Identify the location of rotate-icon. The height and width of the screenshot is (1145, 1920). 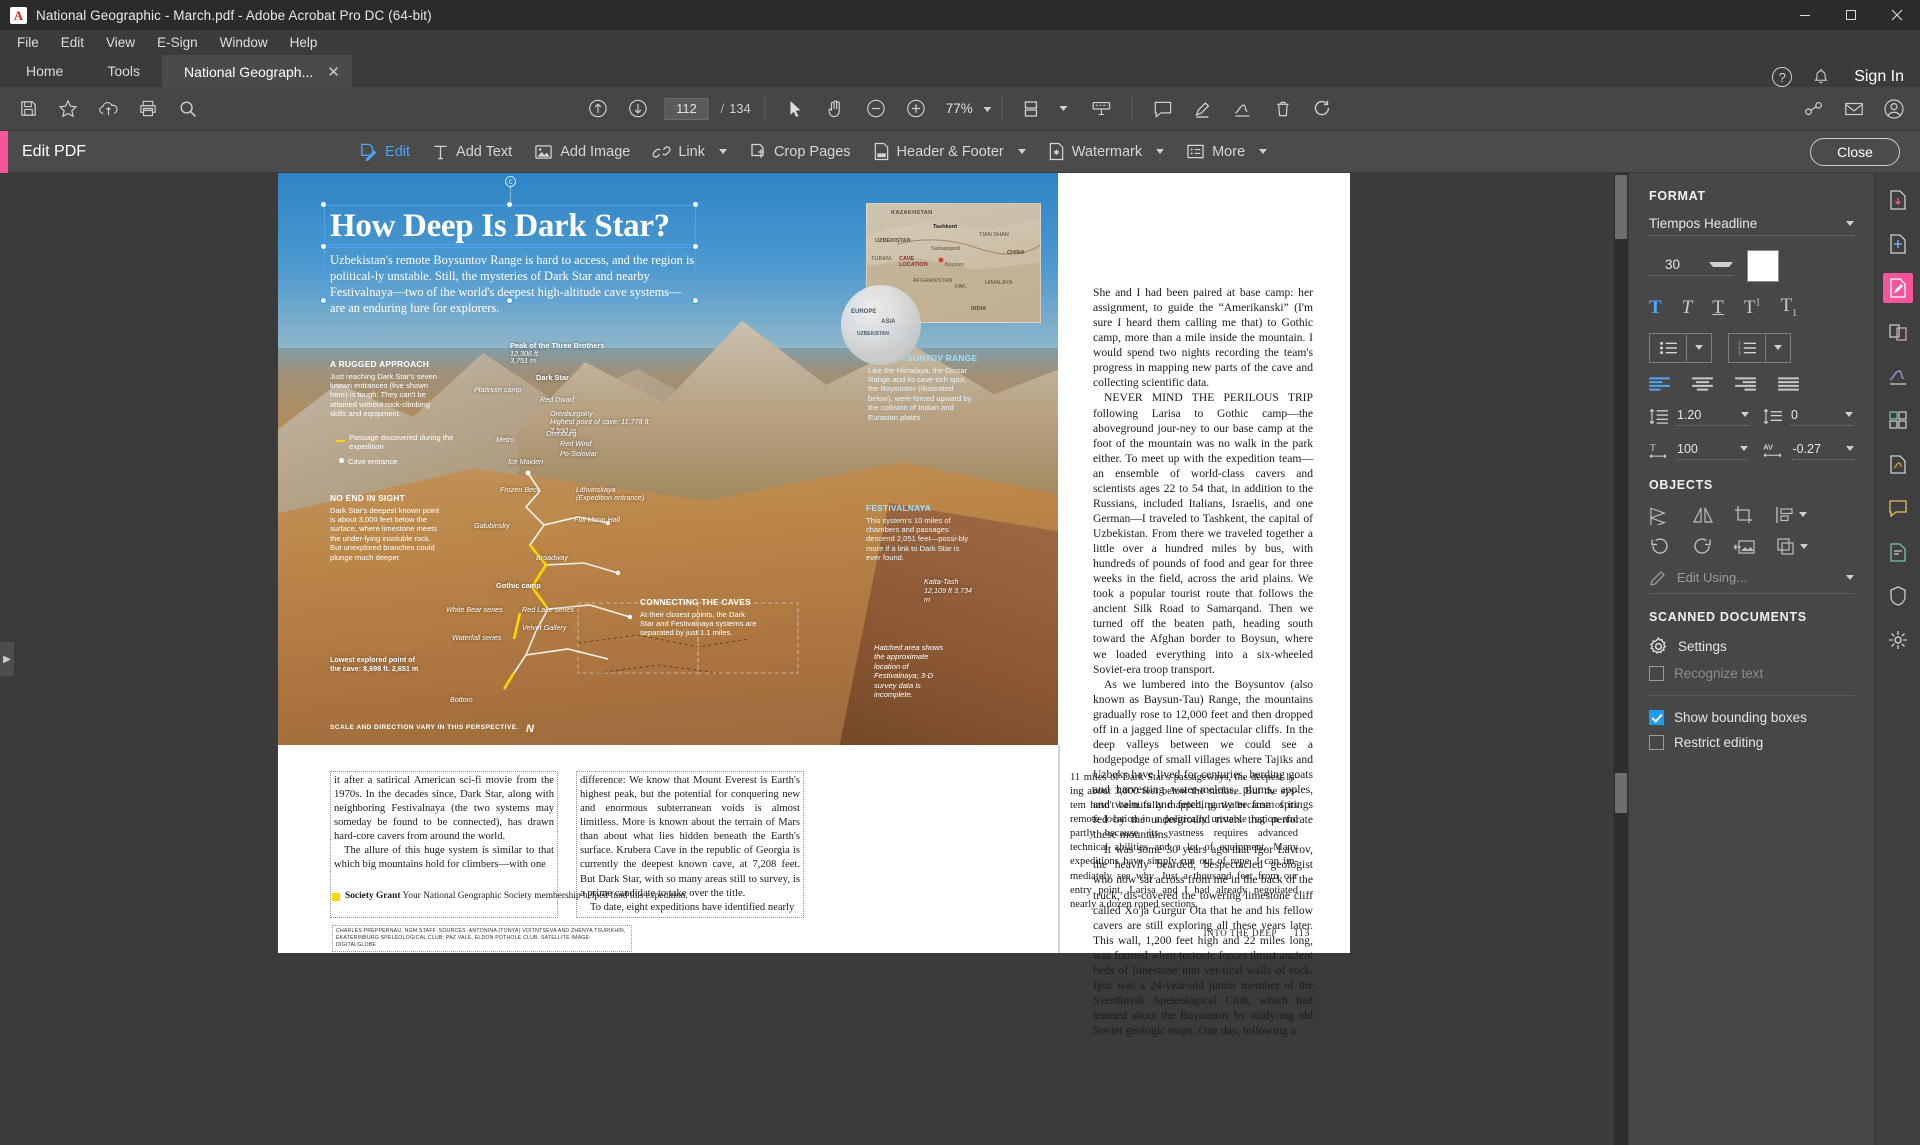
(1323, 109).